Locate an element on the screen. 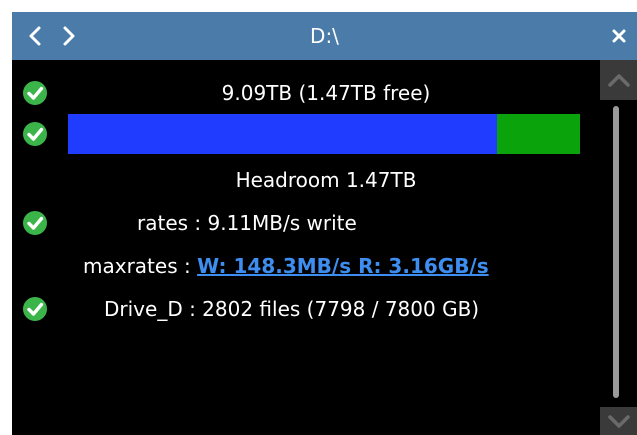 The width and height of the screenshot is (637, 435). close-button is located at coordinates (619, 36).